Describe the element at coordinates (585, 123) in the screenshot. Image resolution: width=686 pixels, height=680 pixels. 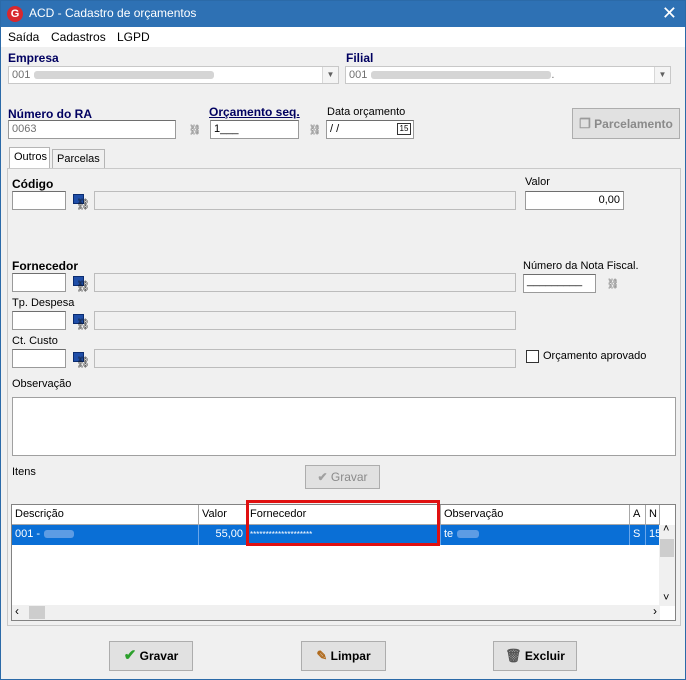
I see `copy-icon: ❐` at that location.